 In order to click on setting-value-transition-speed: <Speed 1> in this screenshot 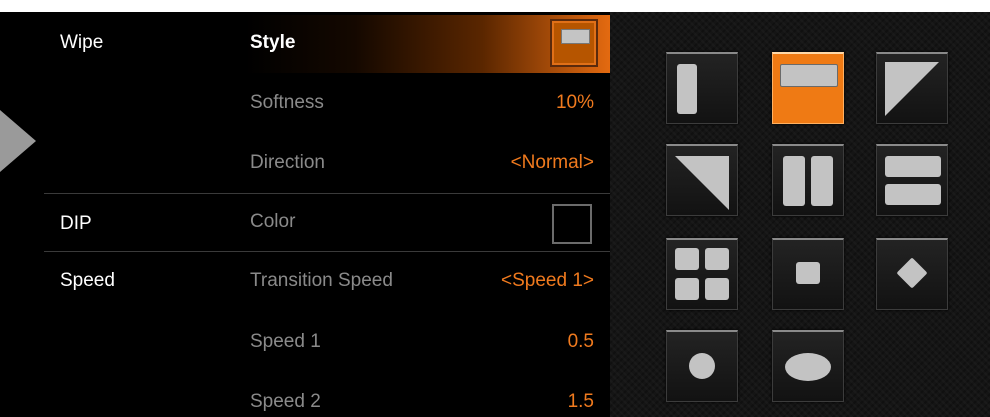, I will do `click(547, 281)`.